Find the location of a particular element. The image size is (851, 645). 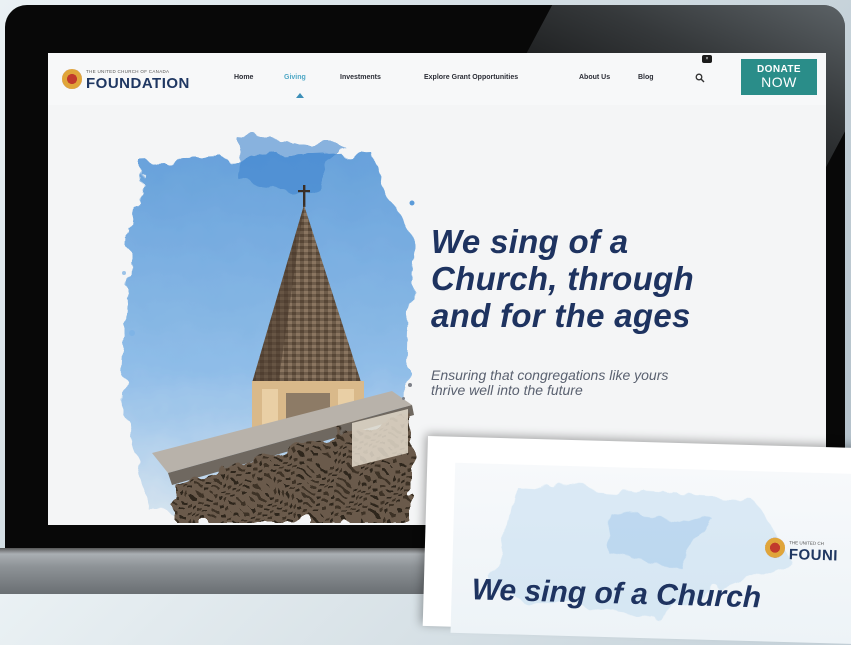

nav-item-about: About Us is located at coordinates (594, 77).